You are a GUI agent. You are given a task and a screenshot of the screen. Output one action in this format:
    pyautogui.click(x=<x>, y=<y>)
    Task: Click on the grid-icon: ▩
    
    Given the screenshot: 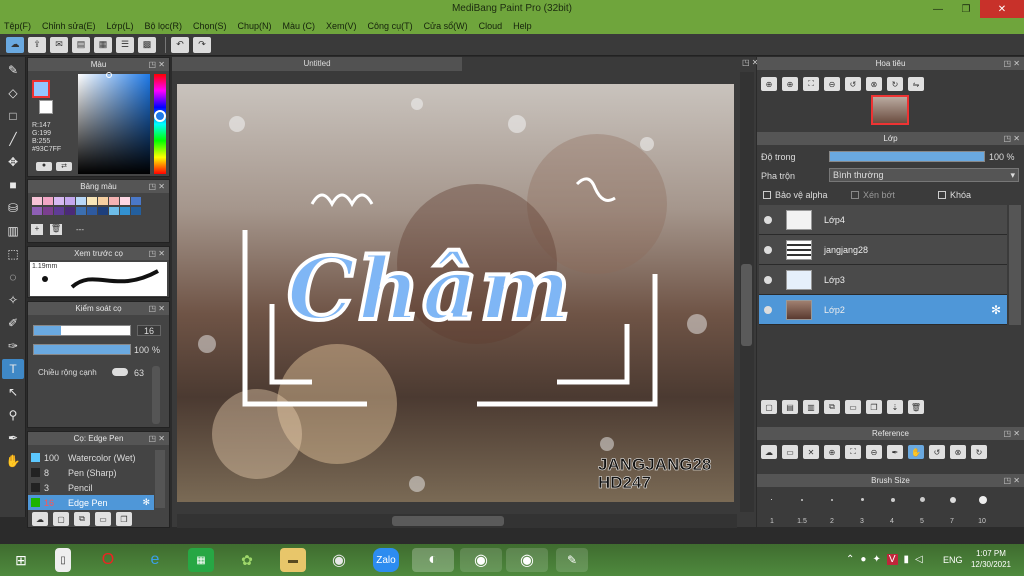 What is the action you would take?
    pyautogui.click(x=147, y=44)
    